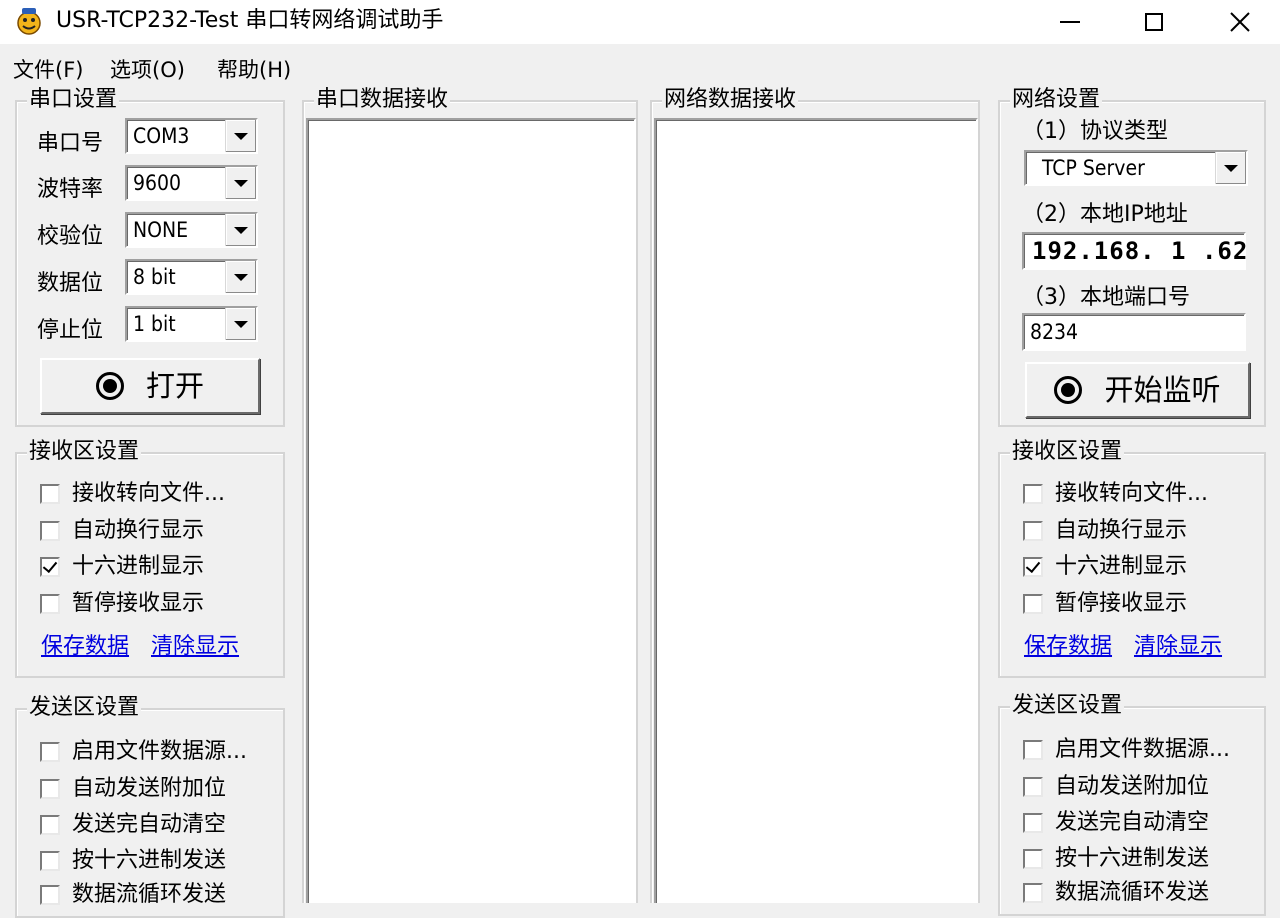 This screenshot has height=918, width=1280. Describe the element at coordinates (29, 21) in the screenshot. I see `app-icon` at that location.